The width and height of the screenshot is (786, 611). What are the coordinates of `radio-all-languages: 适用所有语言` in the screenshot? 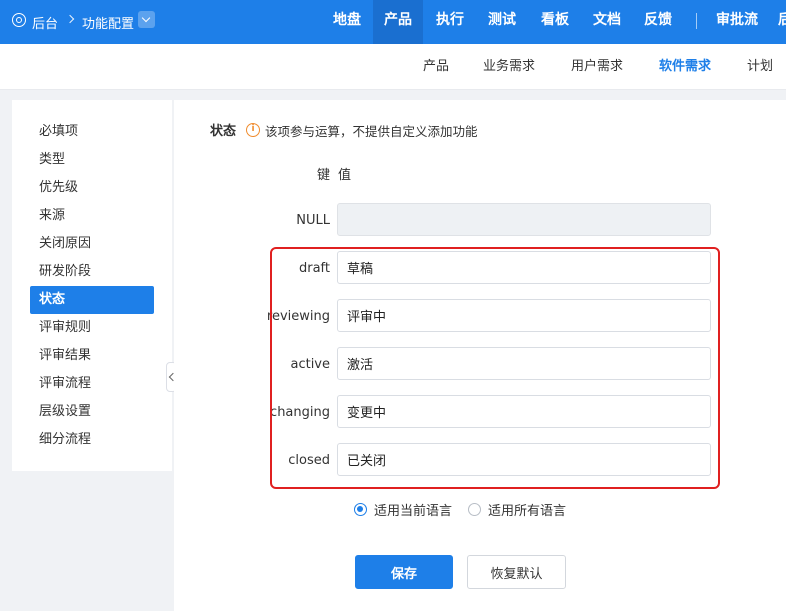 It's located at (517, 509).